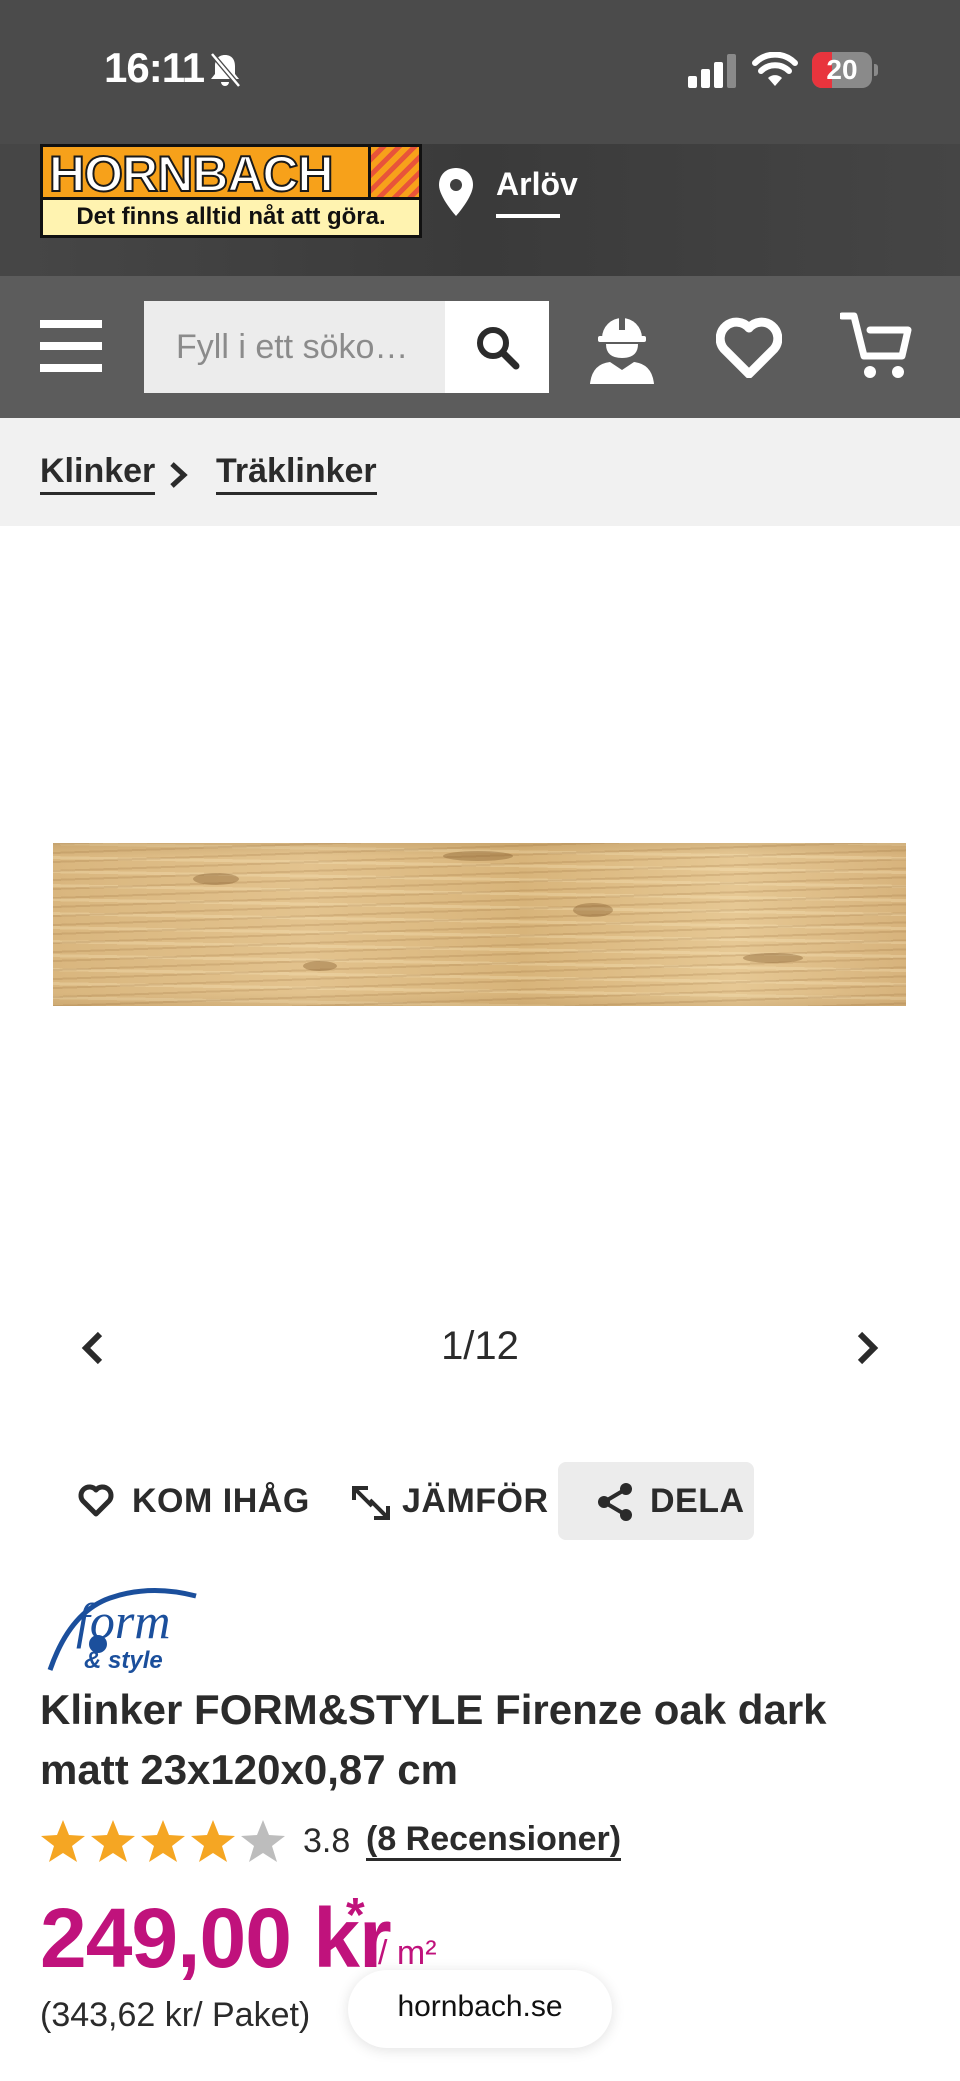 This screenshot has height=2081, width=960. I want to click on store-location: Arlöv, so click(537, 184).